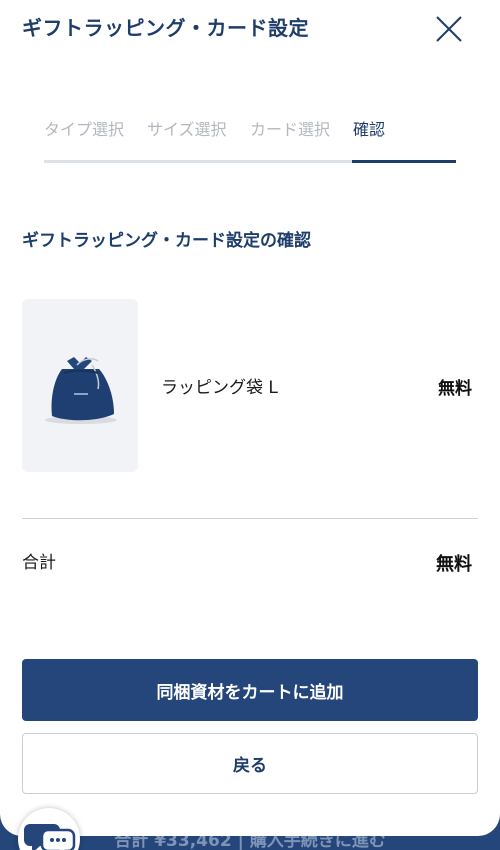 Image resolution: width=500 pixels, height=850 pixels. Describe the element at coordinates (404, 161) in the screenshot. I see `tab-progress-active` at that location.